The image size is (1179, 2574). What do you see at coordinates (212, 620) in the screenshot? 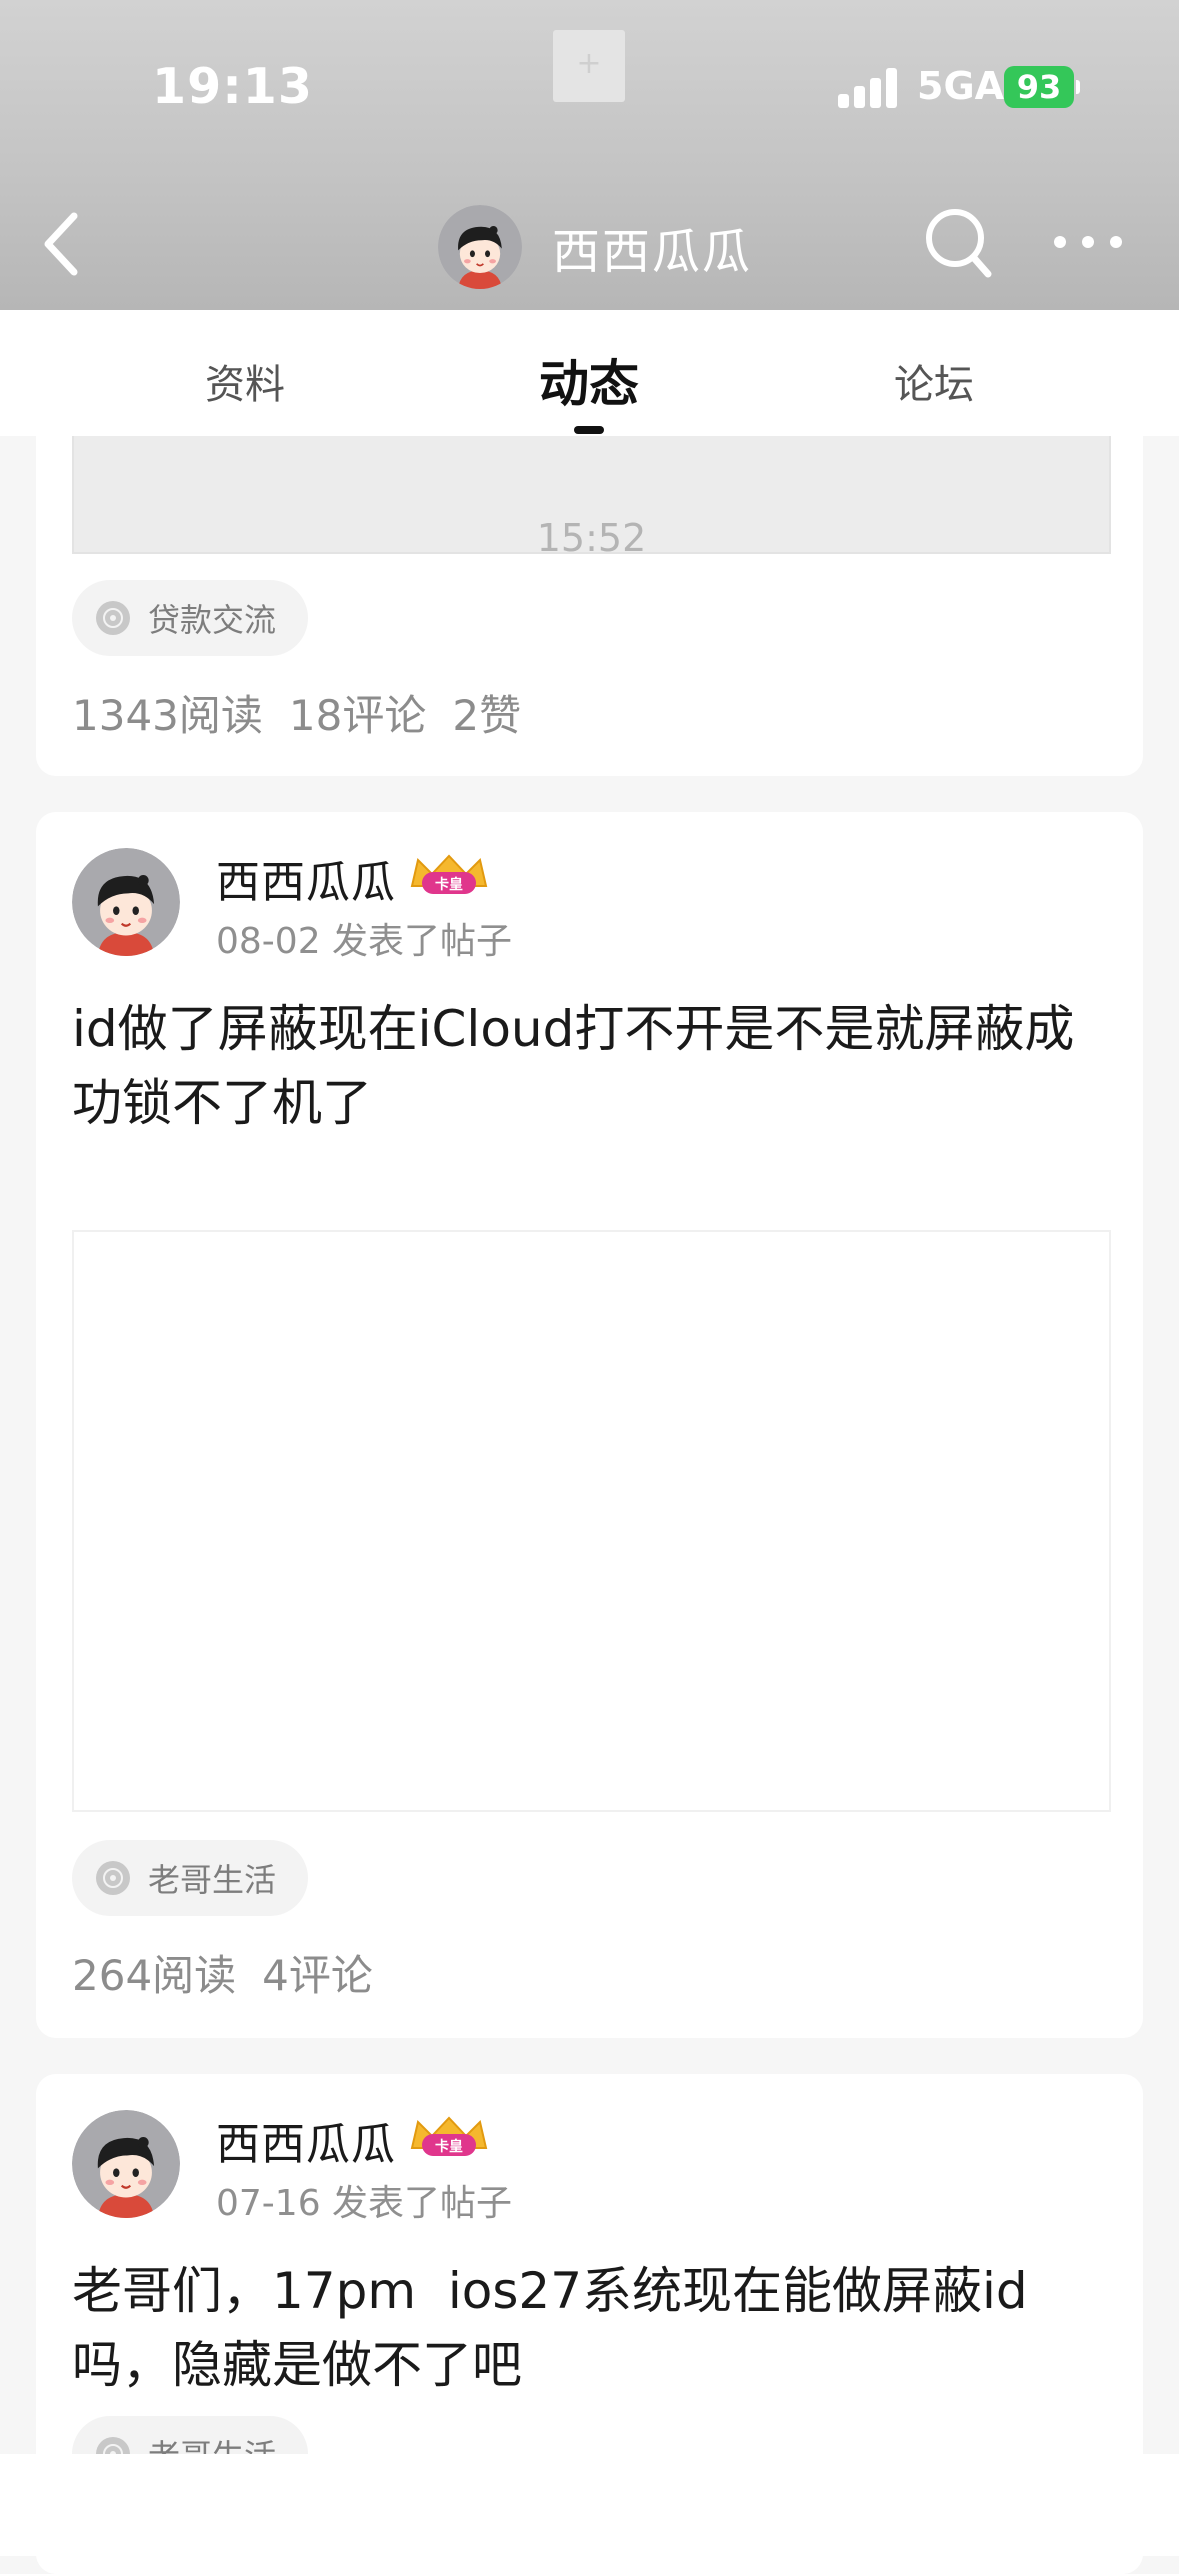
I see `forum-tag-label: 贷款交流` at bounding box center [212, 620].